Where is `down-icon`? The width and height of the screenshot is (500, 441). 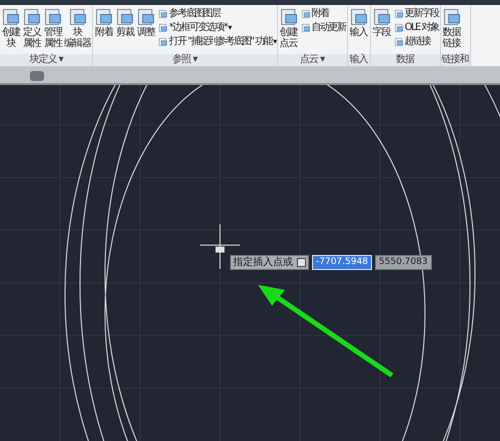
down-icon is located at coordinates (301, 262).